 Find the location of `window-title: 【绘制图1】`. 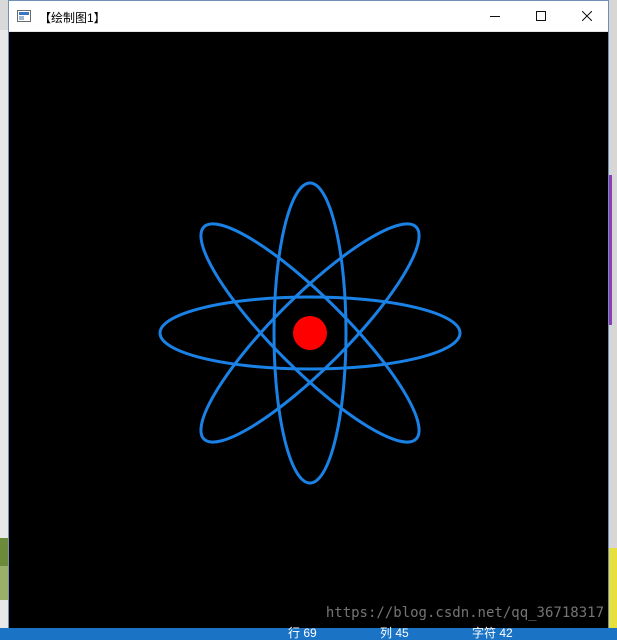

window-title: 【绘制图1】 is located at coordinates (72, 18).